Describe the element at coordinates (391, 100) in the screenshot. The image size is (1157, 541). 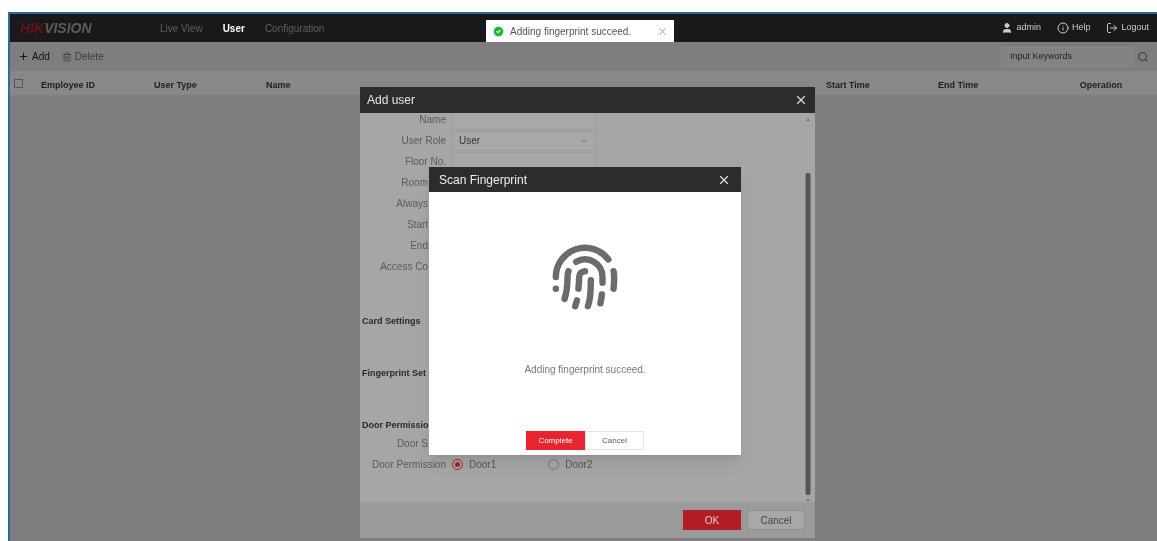
I see `dialog-title: Add user` at that location.